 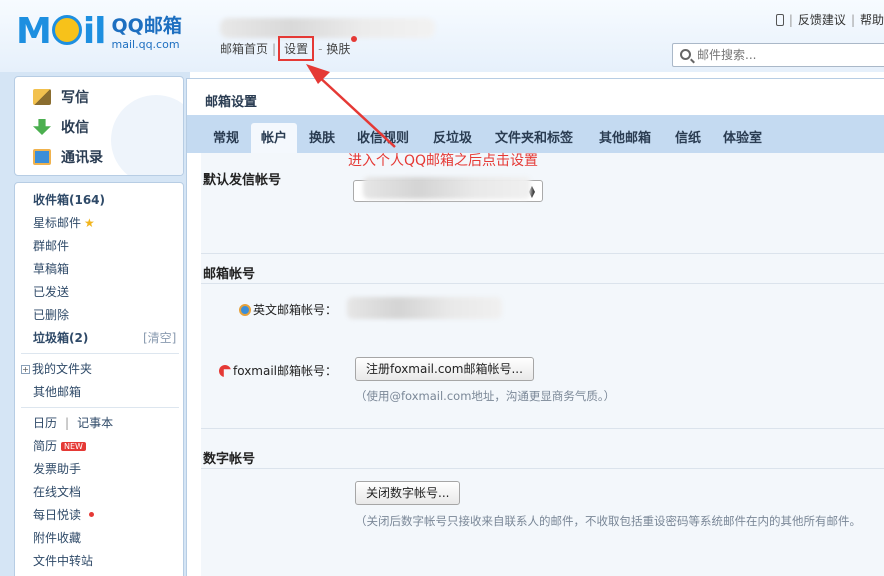 What do you see at coordinates (338, 49) in the screenshot?
I see `nav-skin-link: 换肤` at bounding box center [338, 49].